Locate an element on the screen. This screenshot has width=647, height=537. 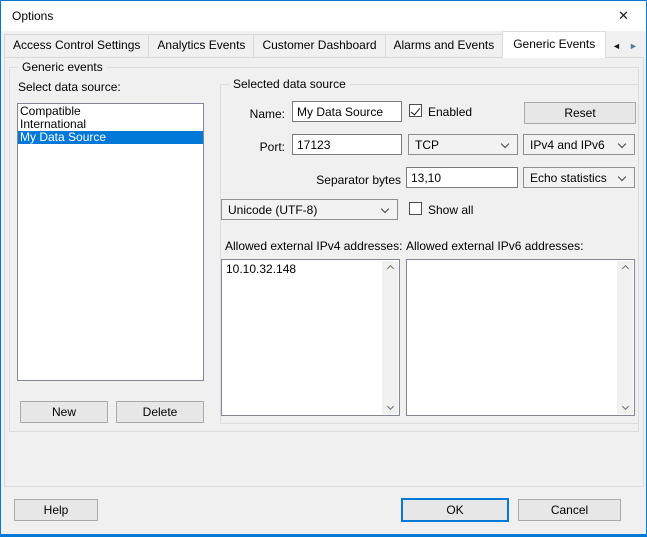
ip-version-select: IPv4 and IPv6 is located at coordinates (579, 144).